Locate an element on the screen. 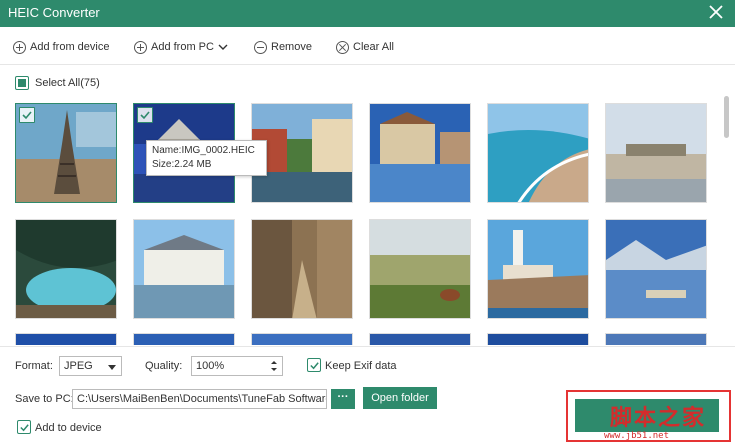 The image size is (735, 447). add-from-pc-button: Add from PC is located at coordinates (181, 47).